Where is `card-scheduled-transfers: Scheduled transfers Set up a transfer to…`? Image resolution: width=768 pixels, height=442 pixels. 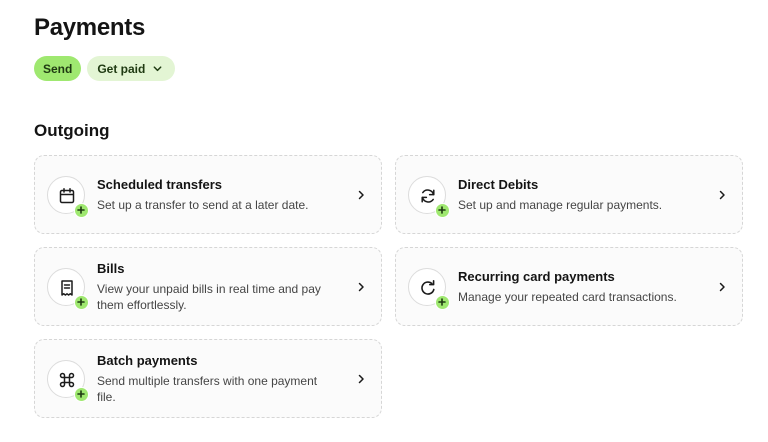
card-scheduled-transfers: Scheduled transfers Set up a transfer to… is located at coordinates (208, 194).